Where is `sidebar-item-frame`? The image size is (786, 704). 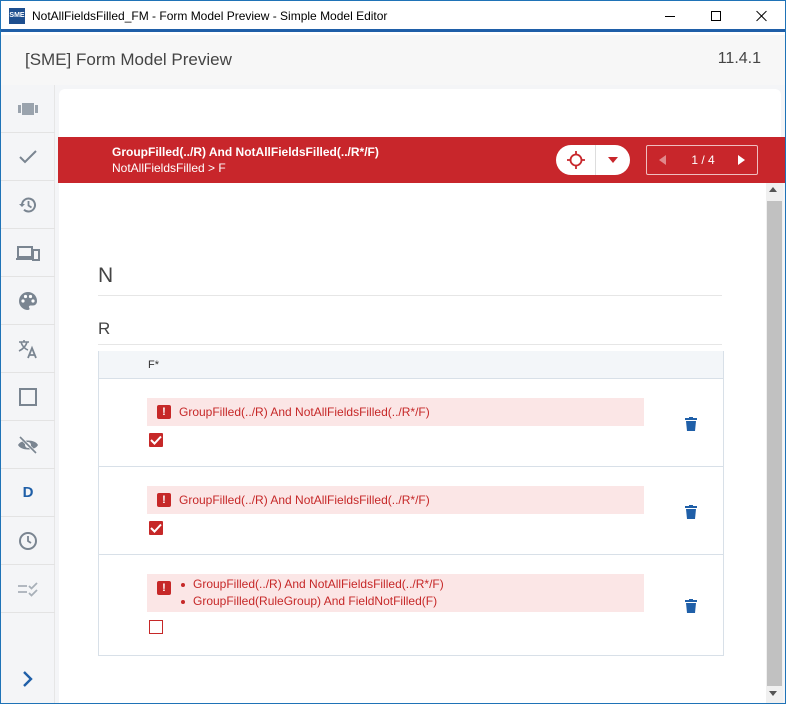 sidebar-item-frame is located at coordinates (28, 397).